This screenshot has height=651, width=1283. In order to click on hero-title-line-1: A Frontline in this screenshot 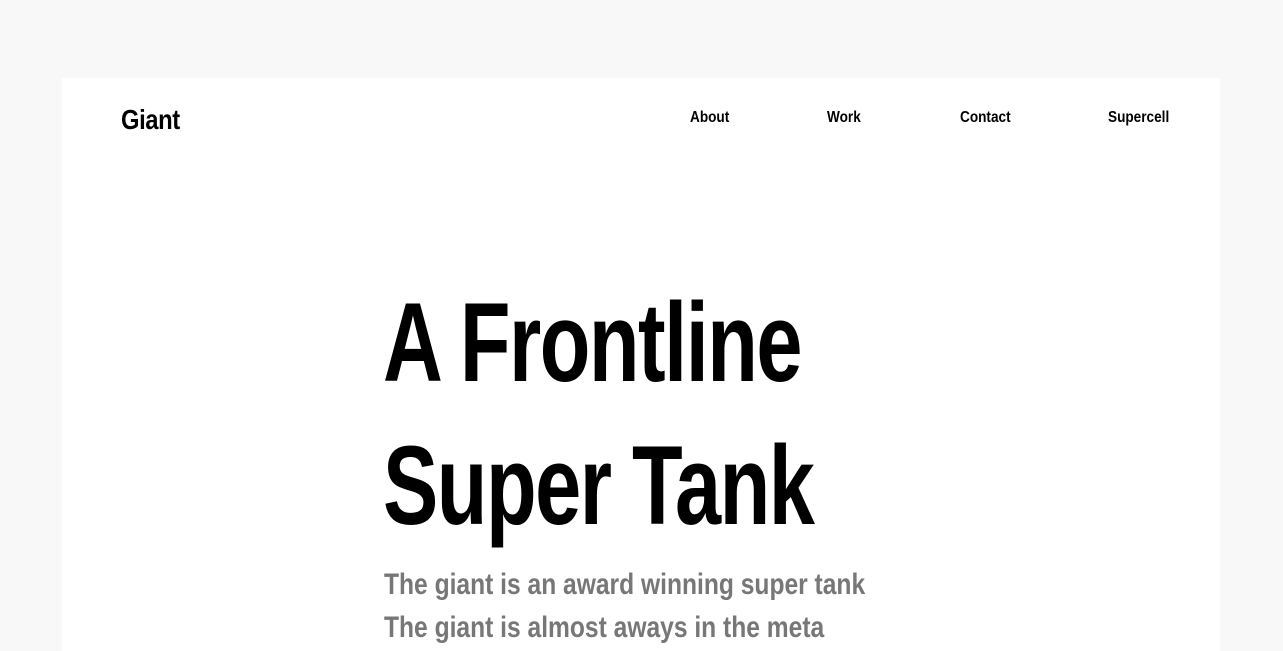, I will do `click(593, 342)`.